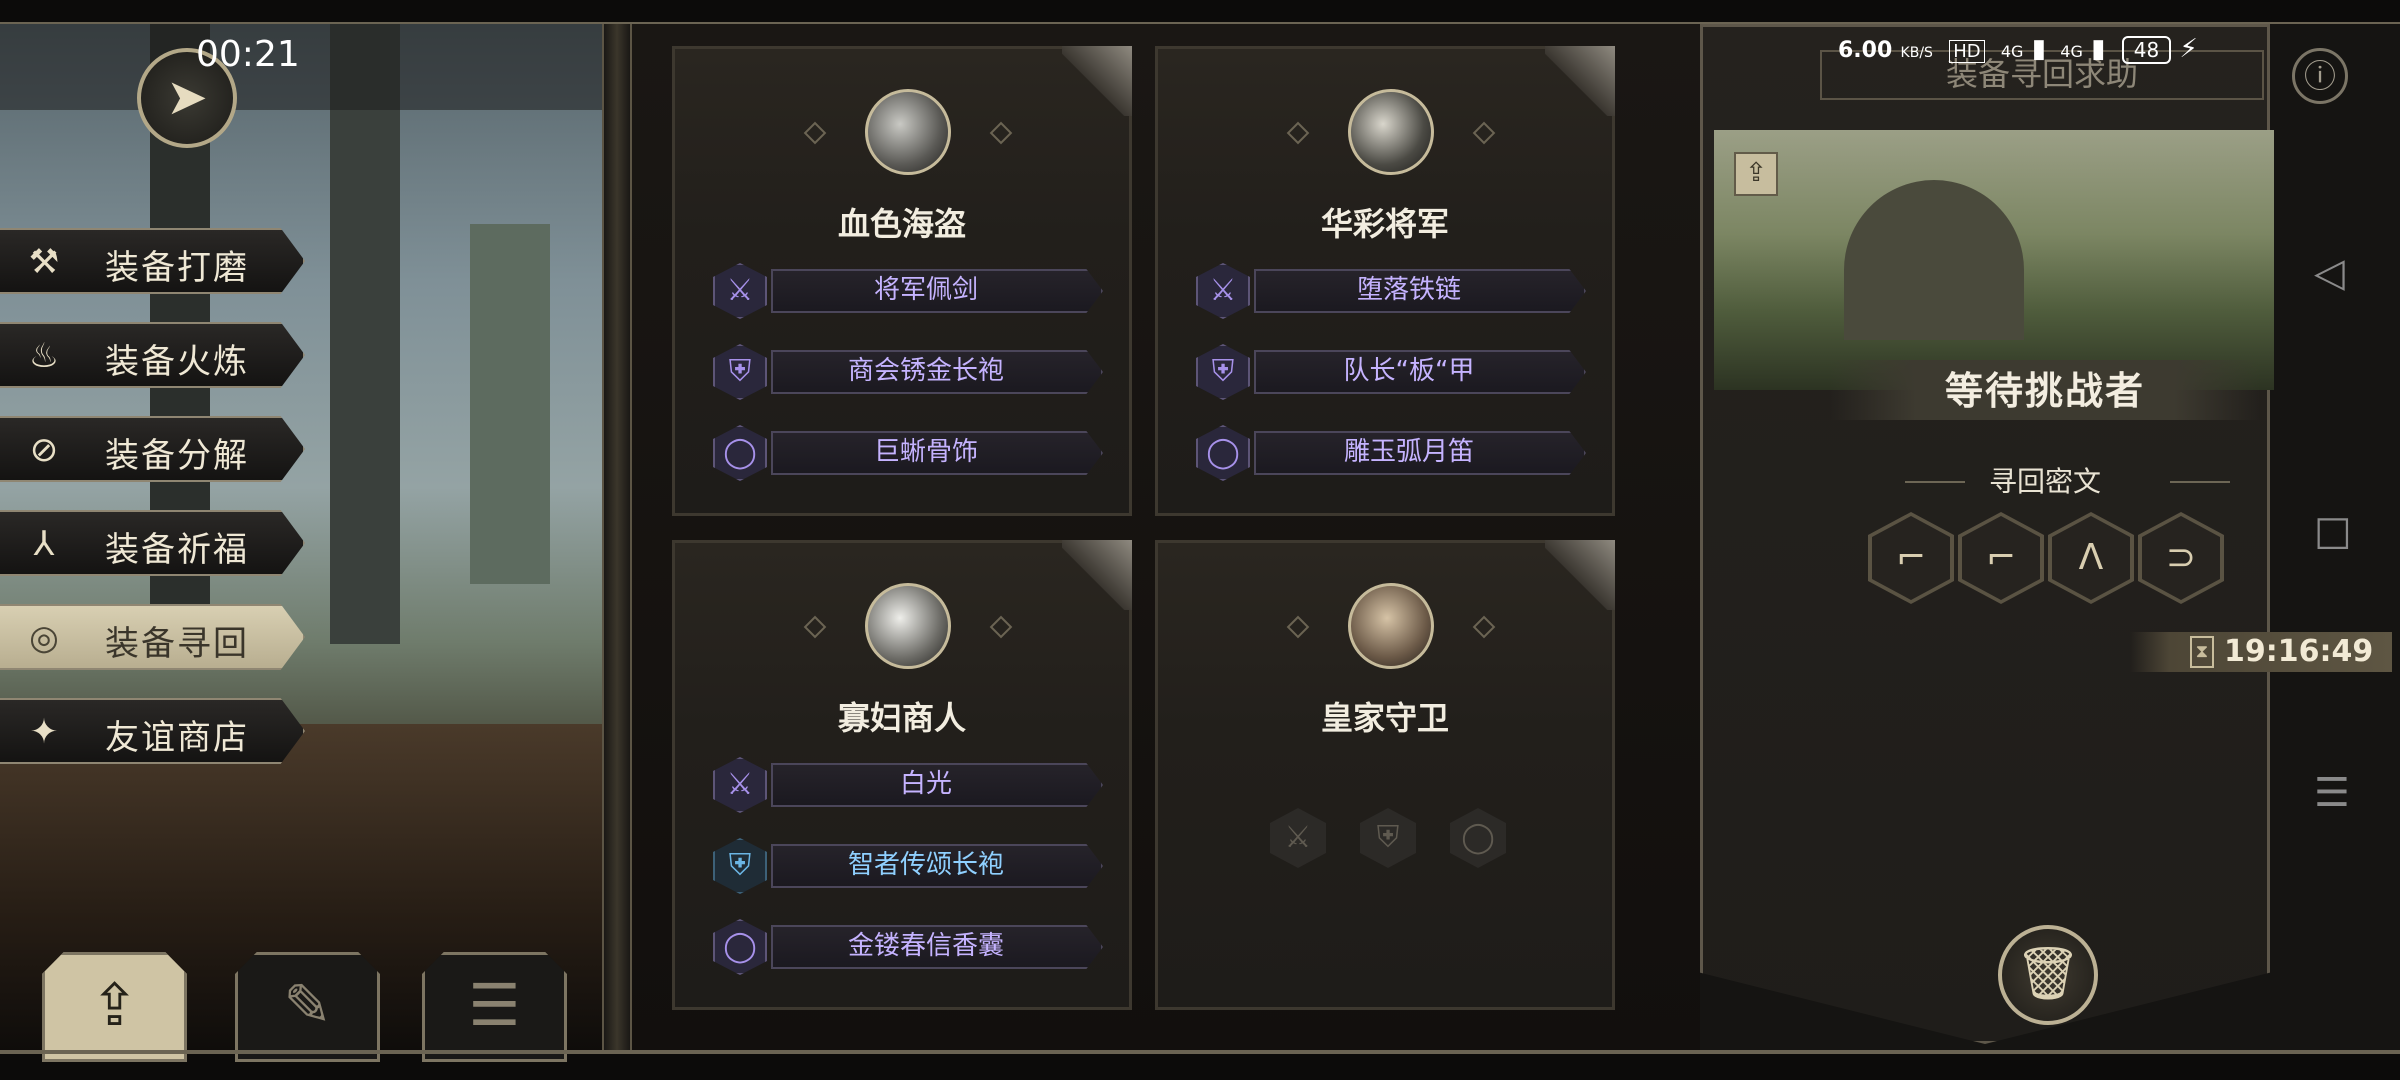 This screenshot has height=1080, width=2400. I want to click on menu-label: 装备祈福, so click(177, 550).